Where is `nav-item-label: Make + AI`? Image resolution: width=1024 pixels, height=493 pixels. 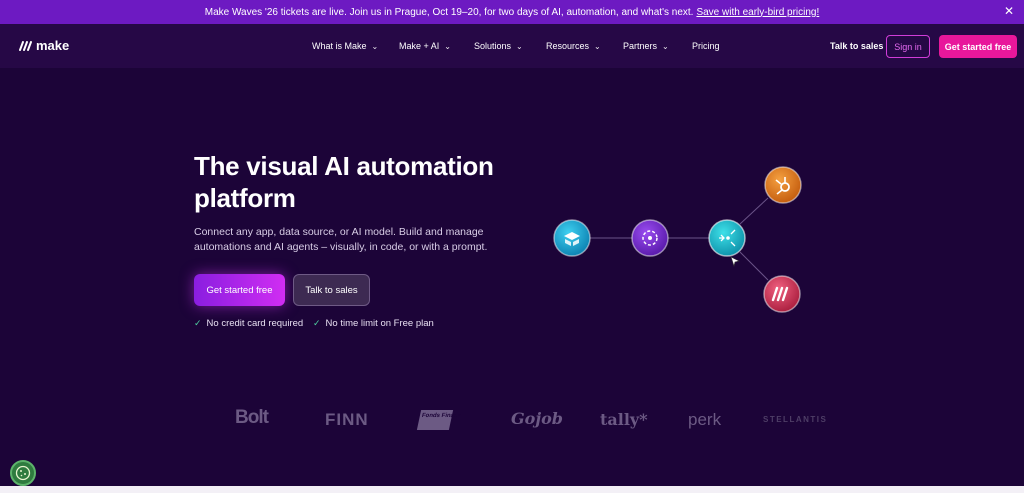
nav-item-label: Make + AI is located at coordinates (419, 46).